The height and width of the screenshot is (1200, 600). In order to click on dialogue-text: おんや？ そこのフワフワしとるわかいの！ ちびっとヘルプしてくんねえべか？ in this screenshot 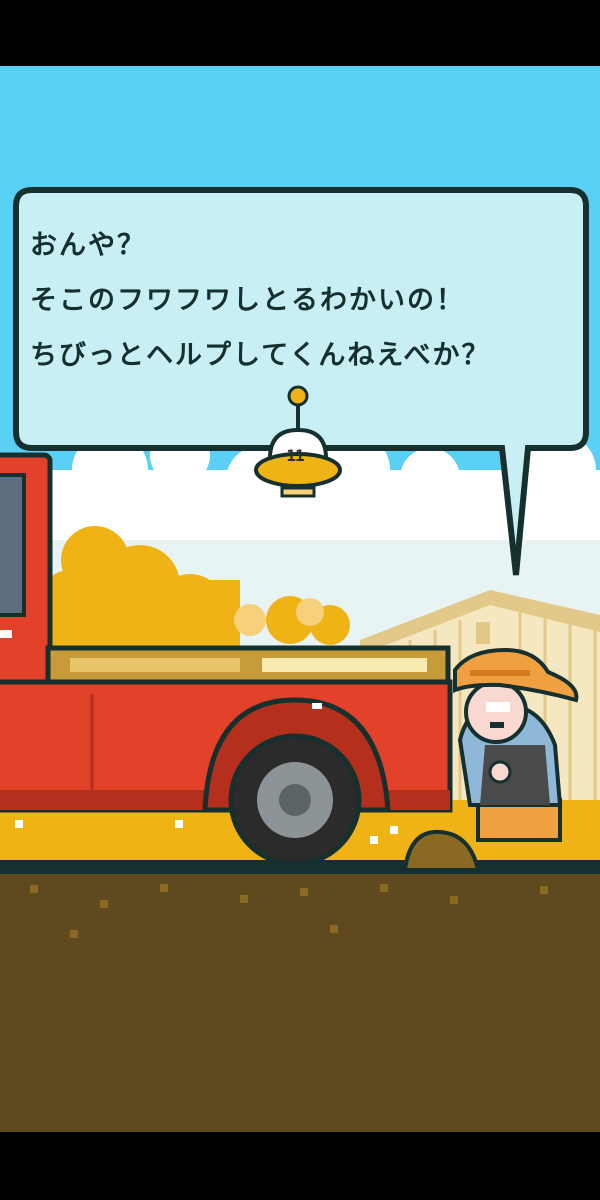, I will do `click(300, 300)`.